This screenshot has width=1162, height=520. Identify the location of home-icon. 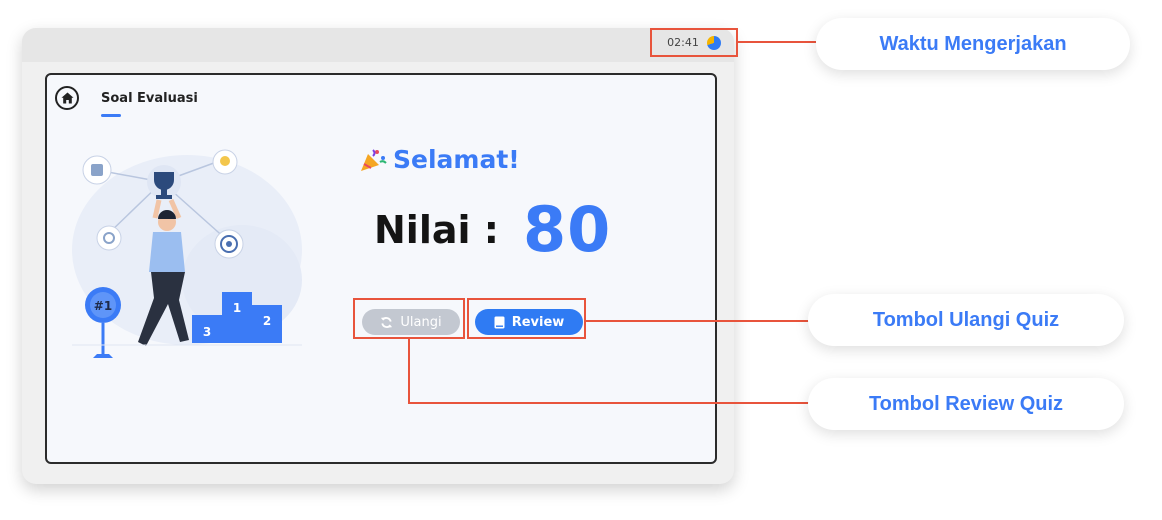
(67, 98).